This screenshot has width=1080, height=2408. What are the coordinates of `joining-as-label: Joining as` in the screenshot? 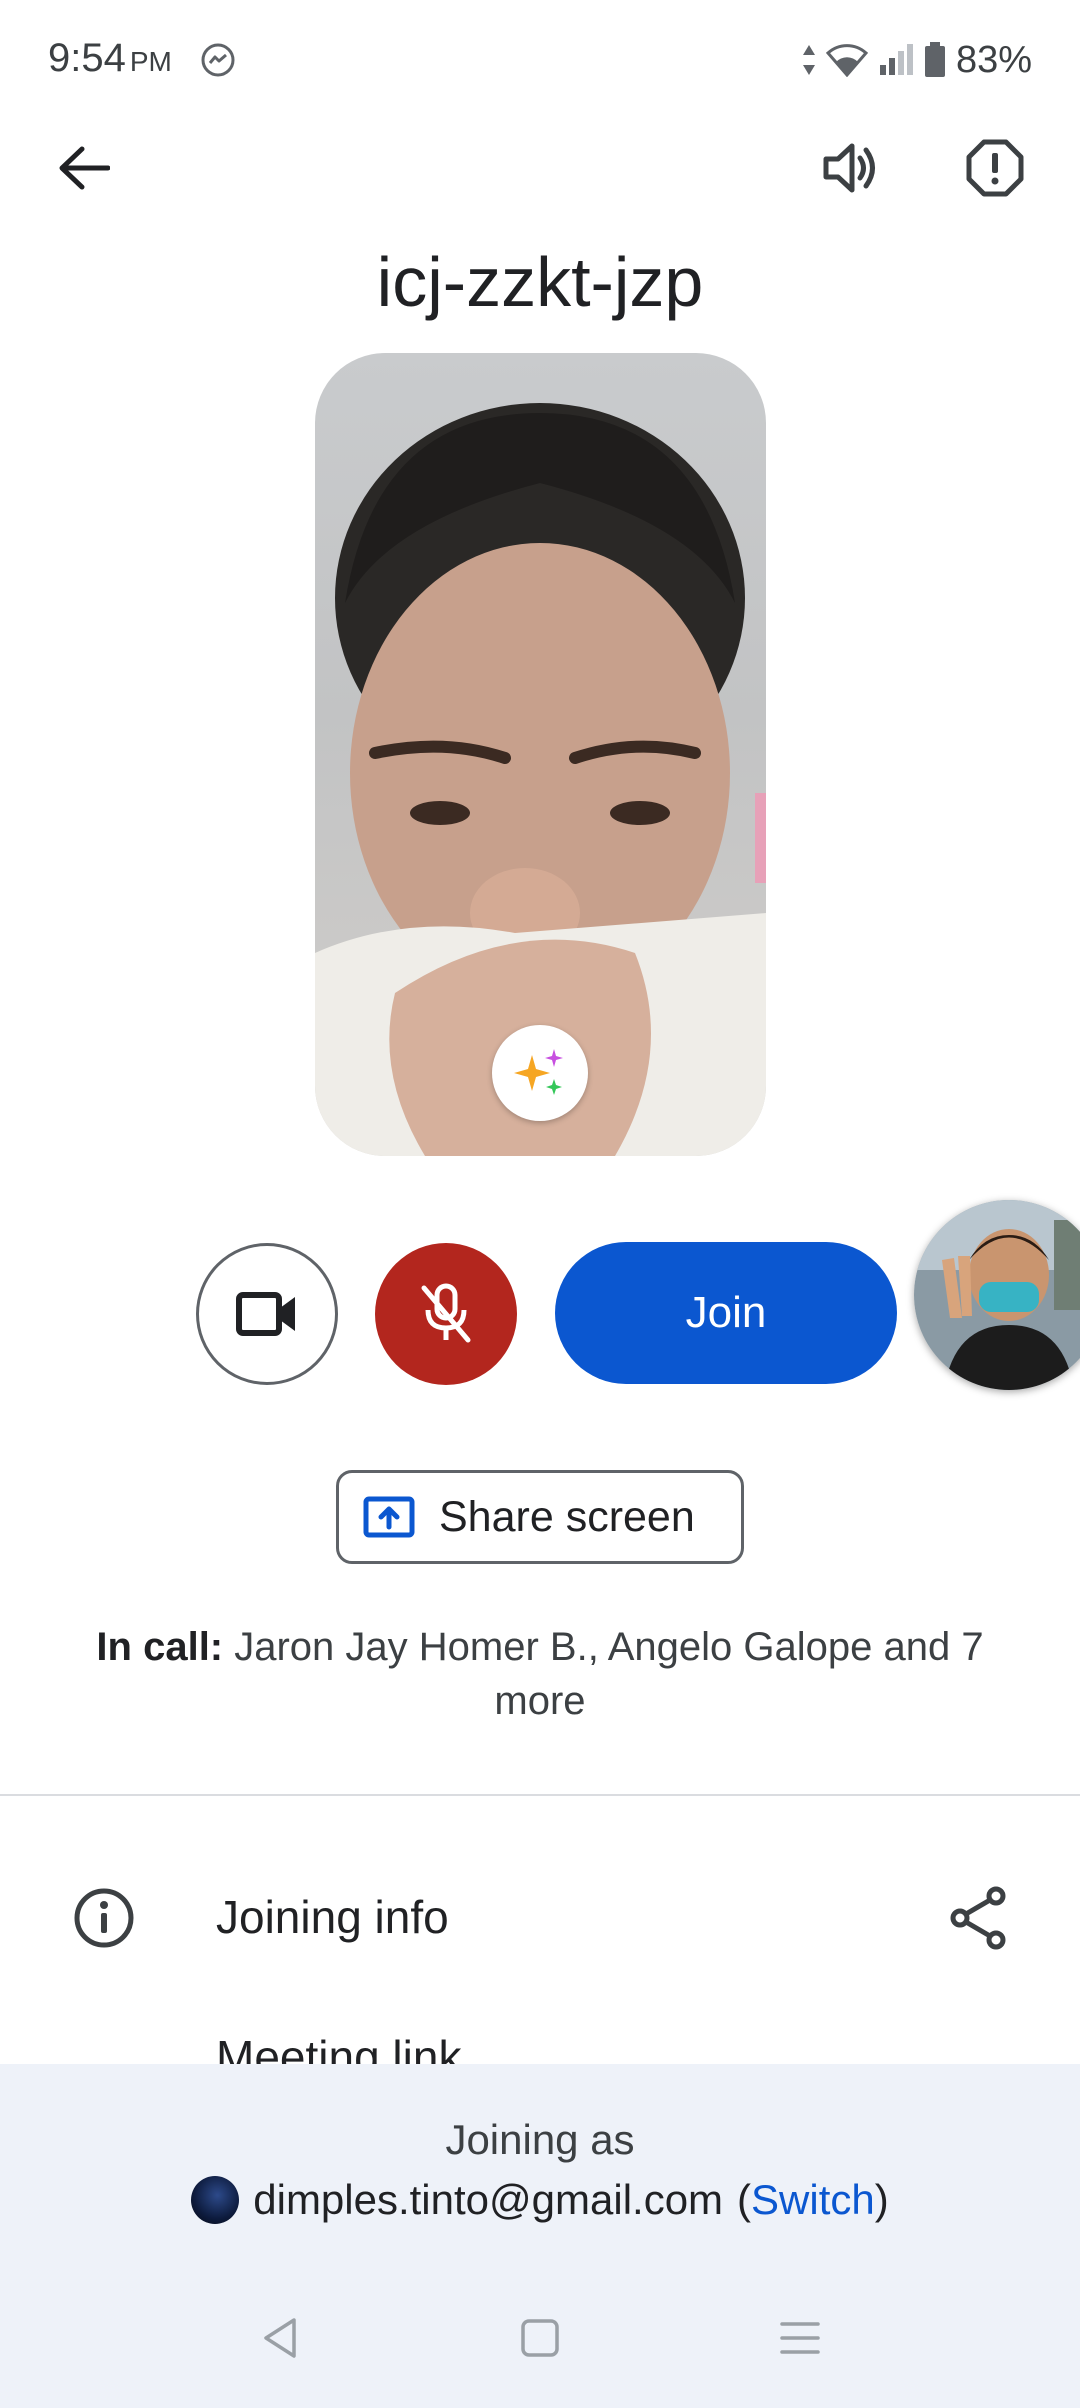 It's located at (540, 2139).